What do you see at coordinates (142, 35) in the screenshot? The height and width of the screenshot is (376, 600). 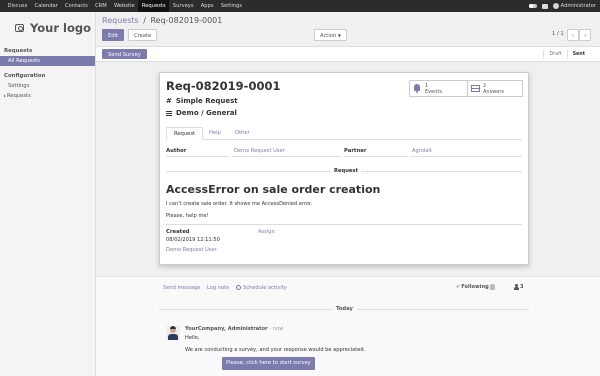 I see `create-button: Create` at bounding box center [142, 35].